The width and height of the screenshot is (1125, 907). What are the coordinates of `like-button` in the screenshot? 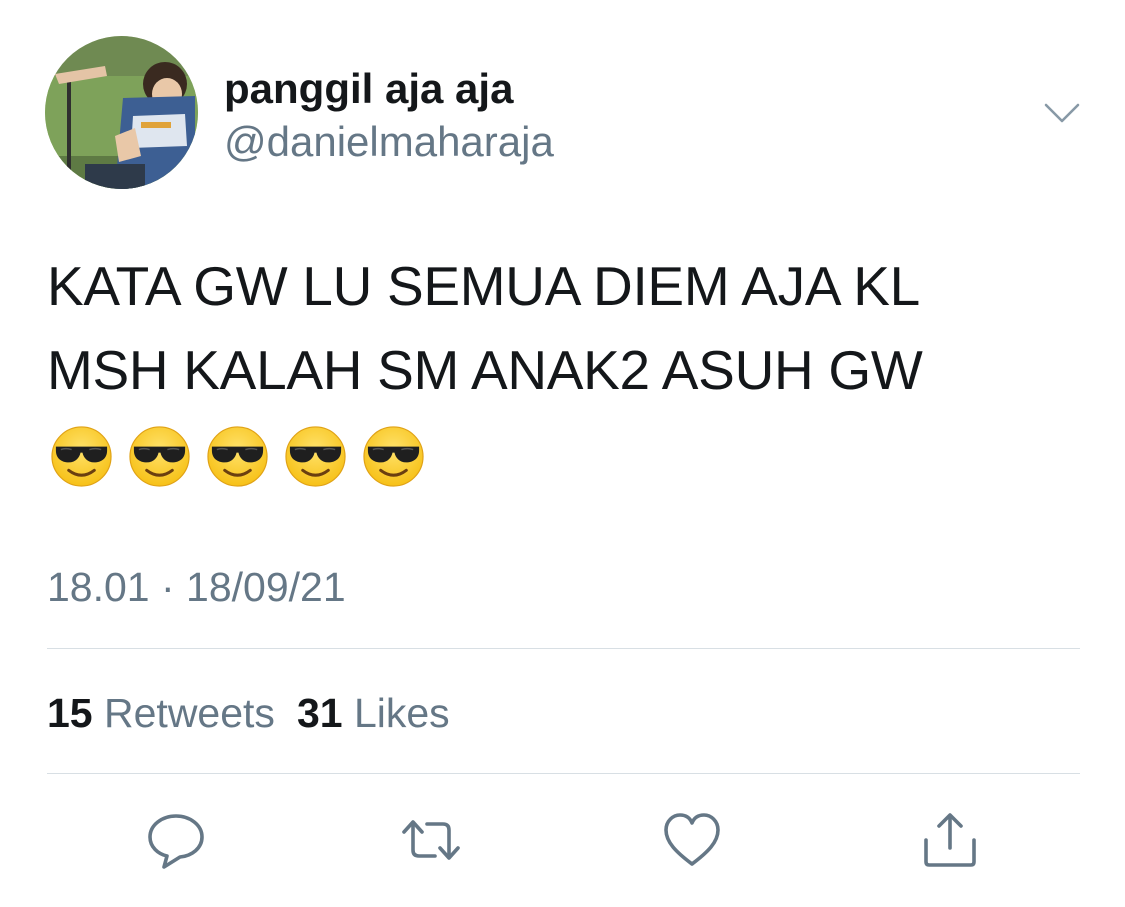 It's located at (692, 840).